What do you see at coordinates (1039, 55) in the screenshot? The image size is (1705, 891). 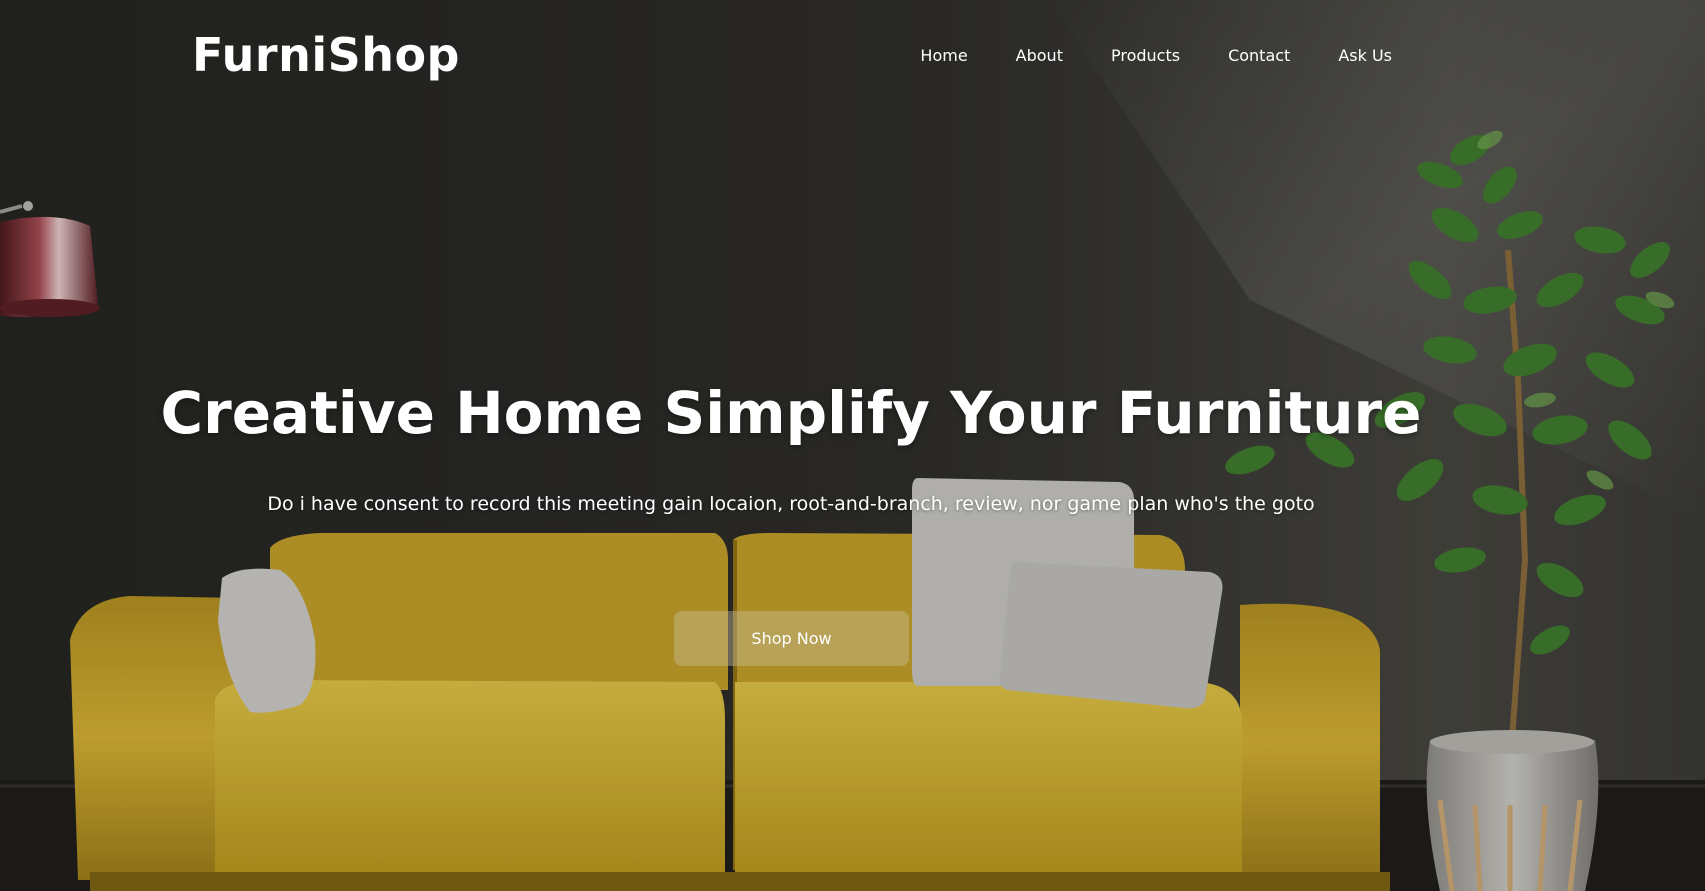 I see `nav-link-about: About` at bounding box center [1039, 55].